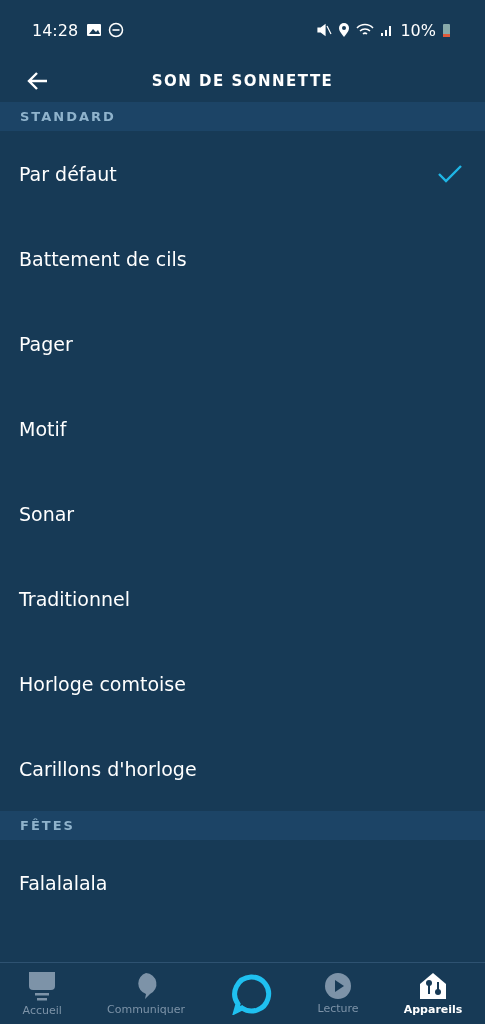  I want to click on nav-tab: Accueil, so click(42, 993).